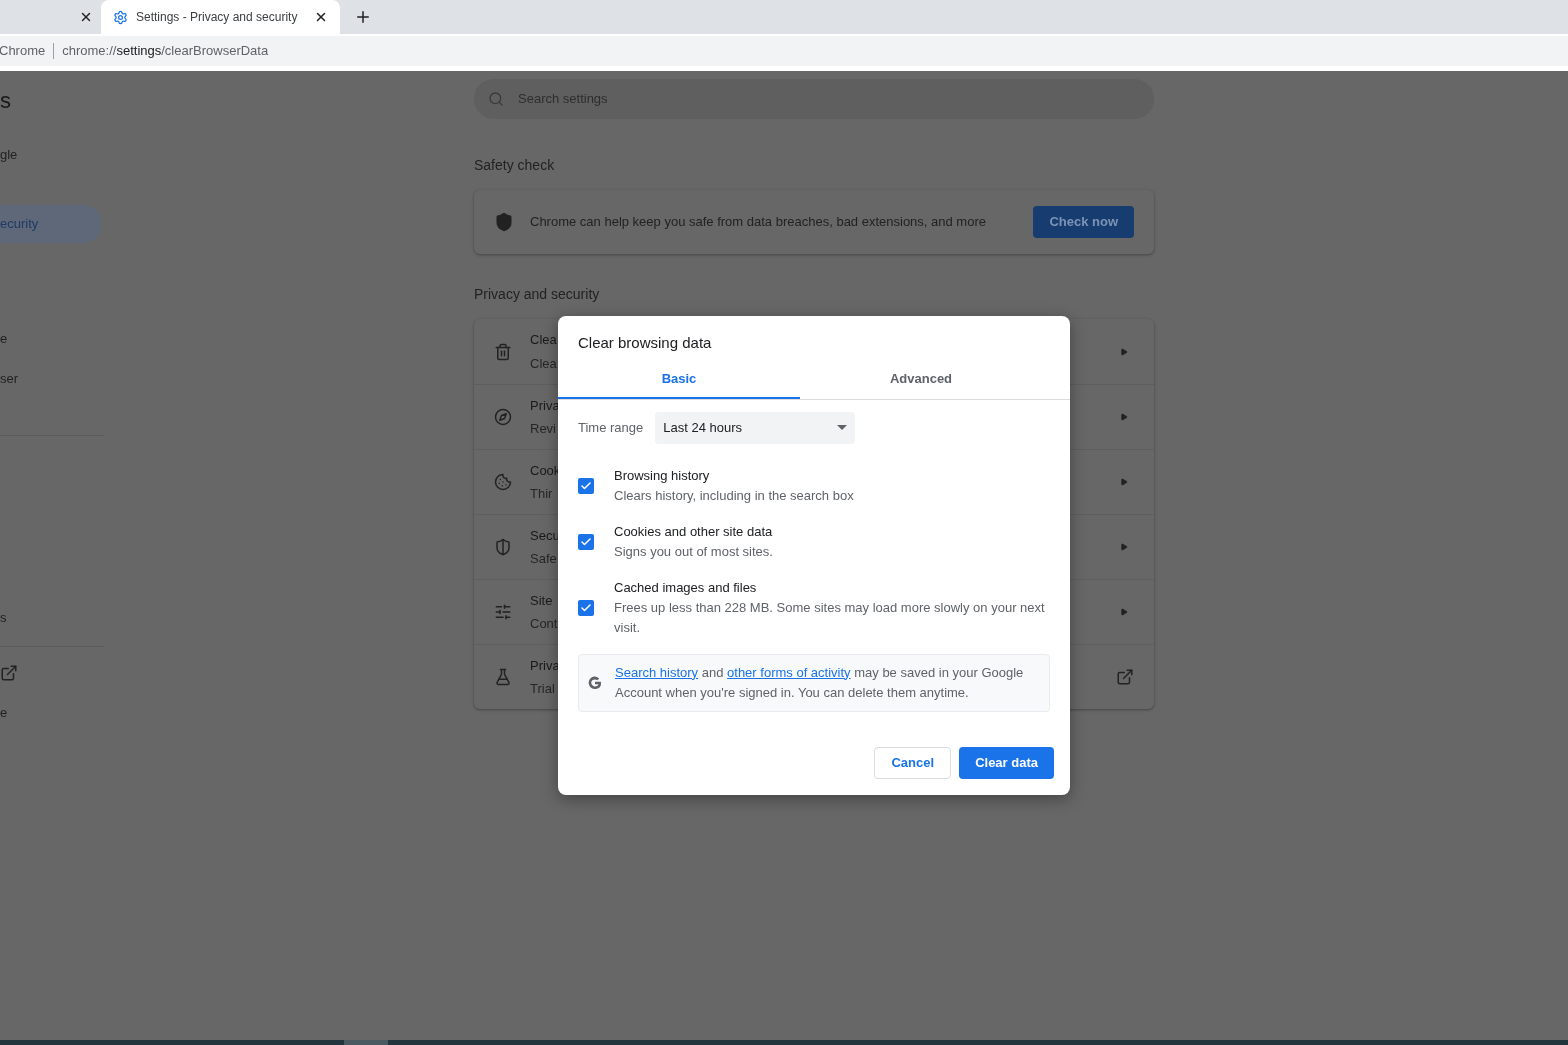 The image size is (1568, 1045). Describe the element at coordinates (6, 101) in the screenshot. I see `settings-heading: s` at that location.